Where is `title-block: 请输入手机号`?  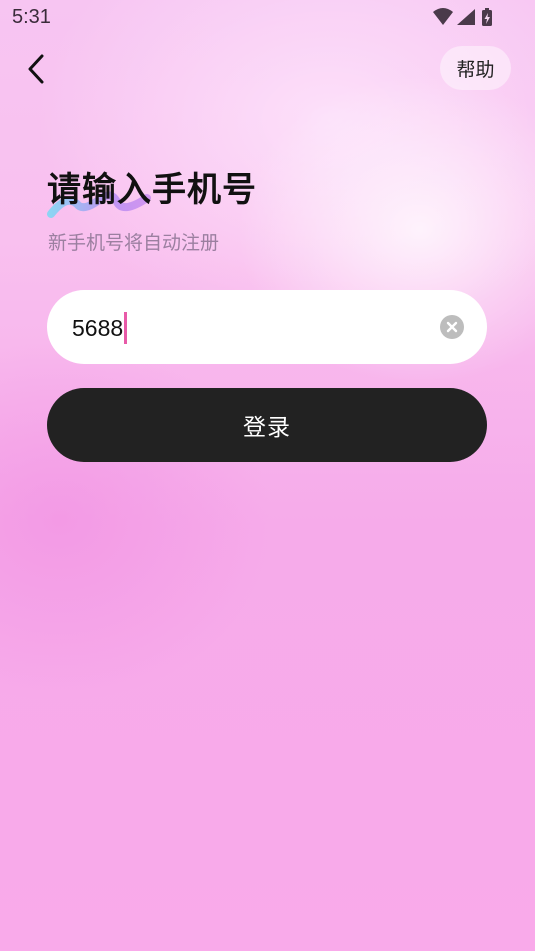
title-block: 请输入手机号 is located at coordinates (177, 192).